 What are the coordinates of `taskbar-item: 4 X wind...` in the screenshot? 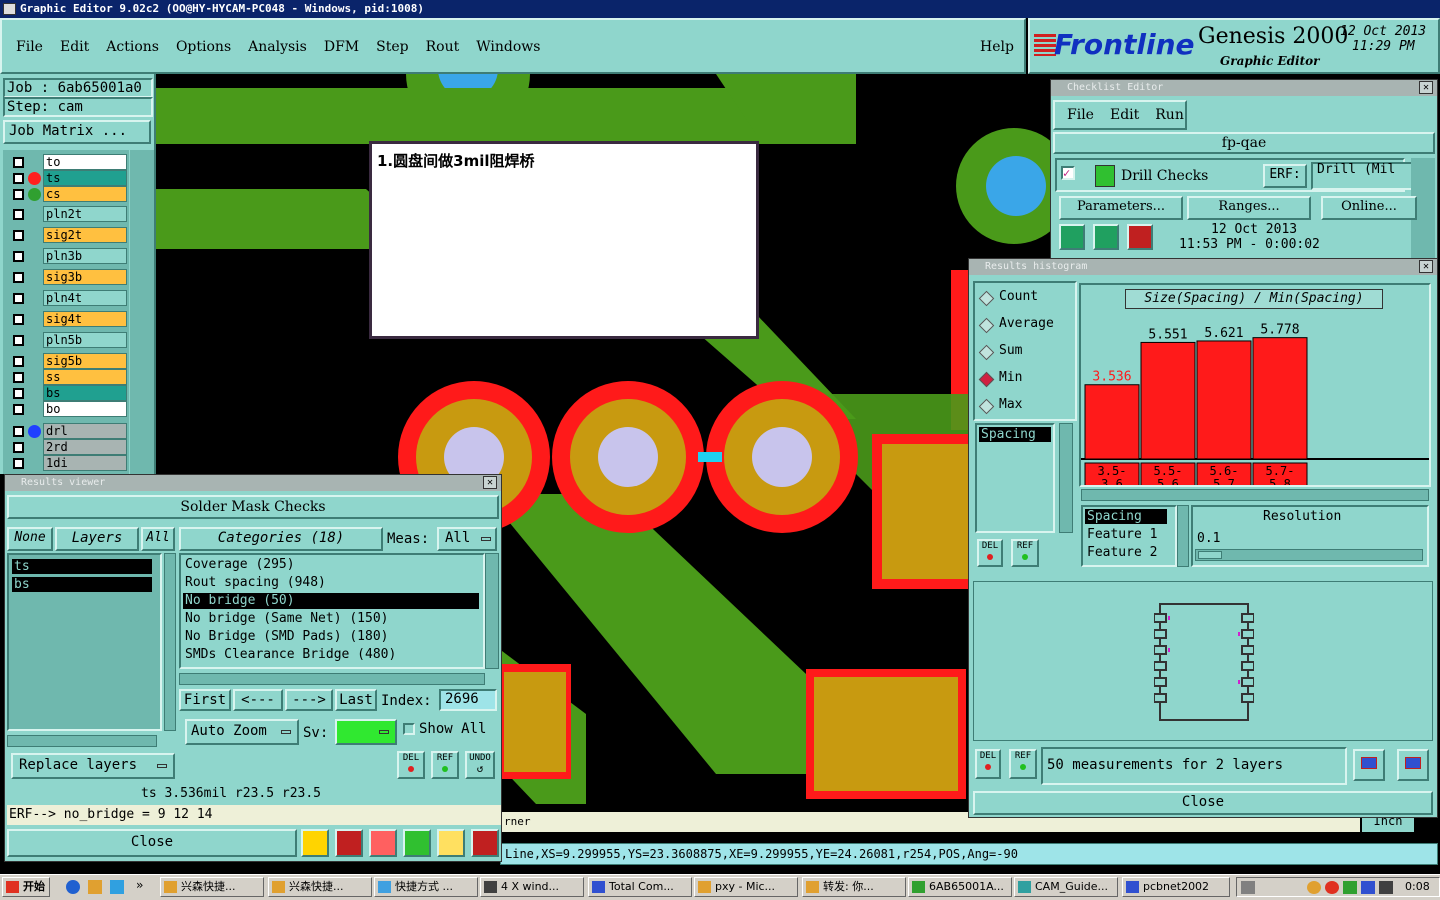 It's located at (532, 887).